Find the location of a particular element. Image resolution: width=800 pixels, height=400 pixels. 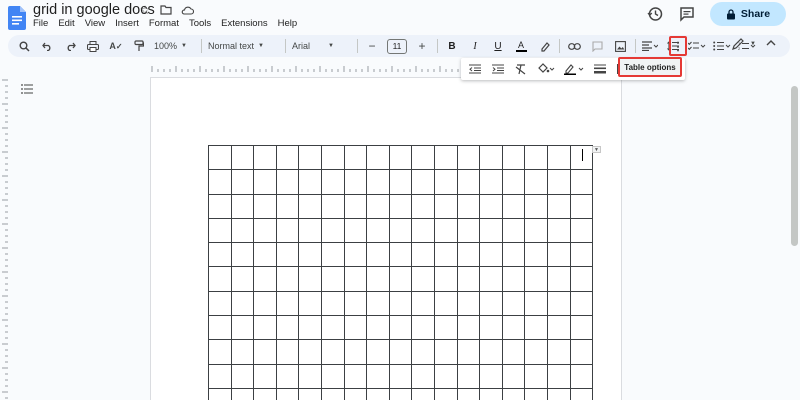

checklist-icon is located at coordinates (697, 46).